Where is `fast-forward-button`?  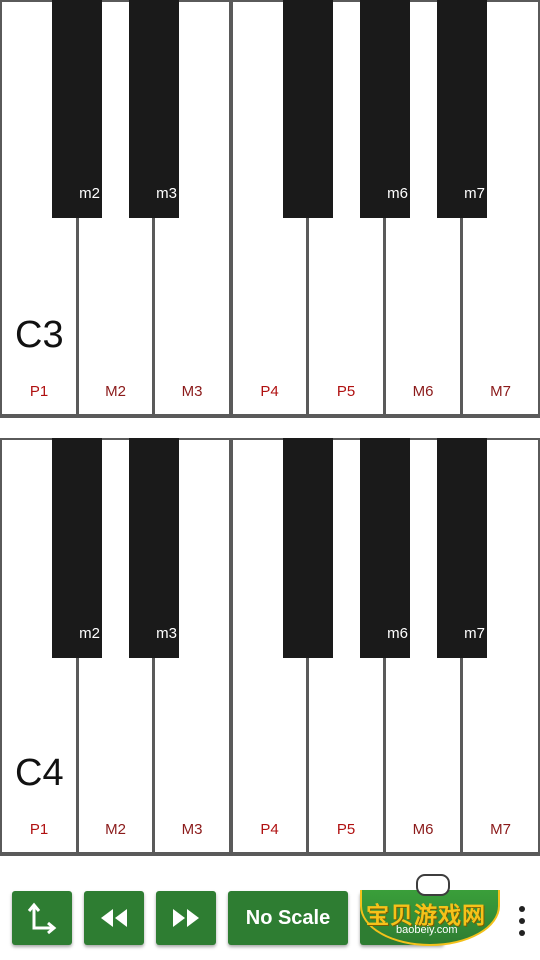 fast-forward-button is located at coordinates (186, 918).